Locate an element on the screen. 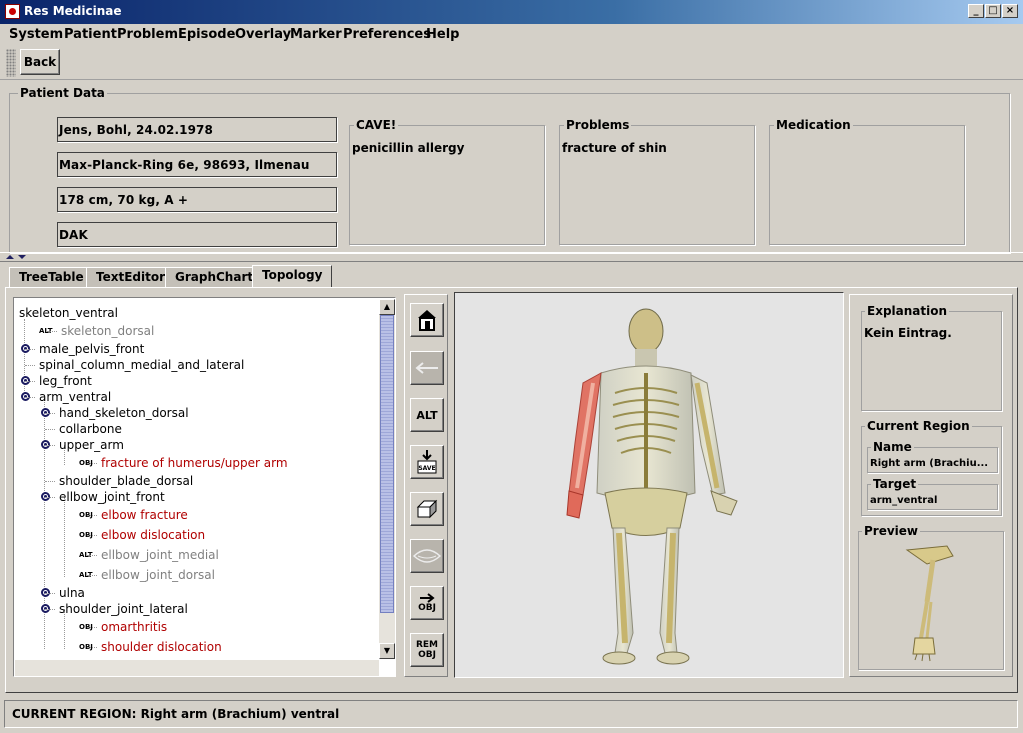 This screenshot has width=1023, height=733. window-title: Res Medicinae is located at coordinates (73, 11).